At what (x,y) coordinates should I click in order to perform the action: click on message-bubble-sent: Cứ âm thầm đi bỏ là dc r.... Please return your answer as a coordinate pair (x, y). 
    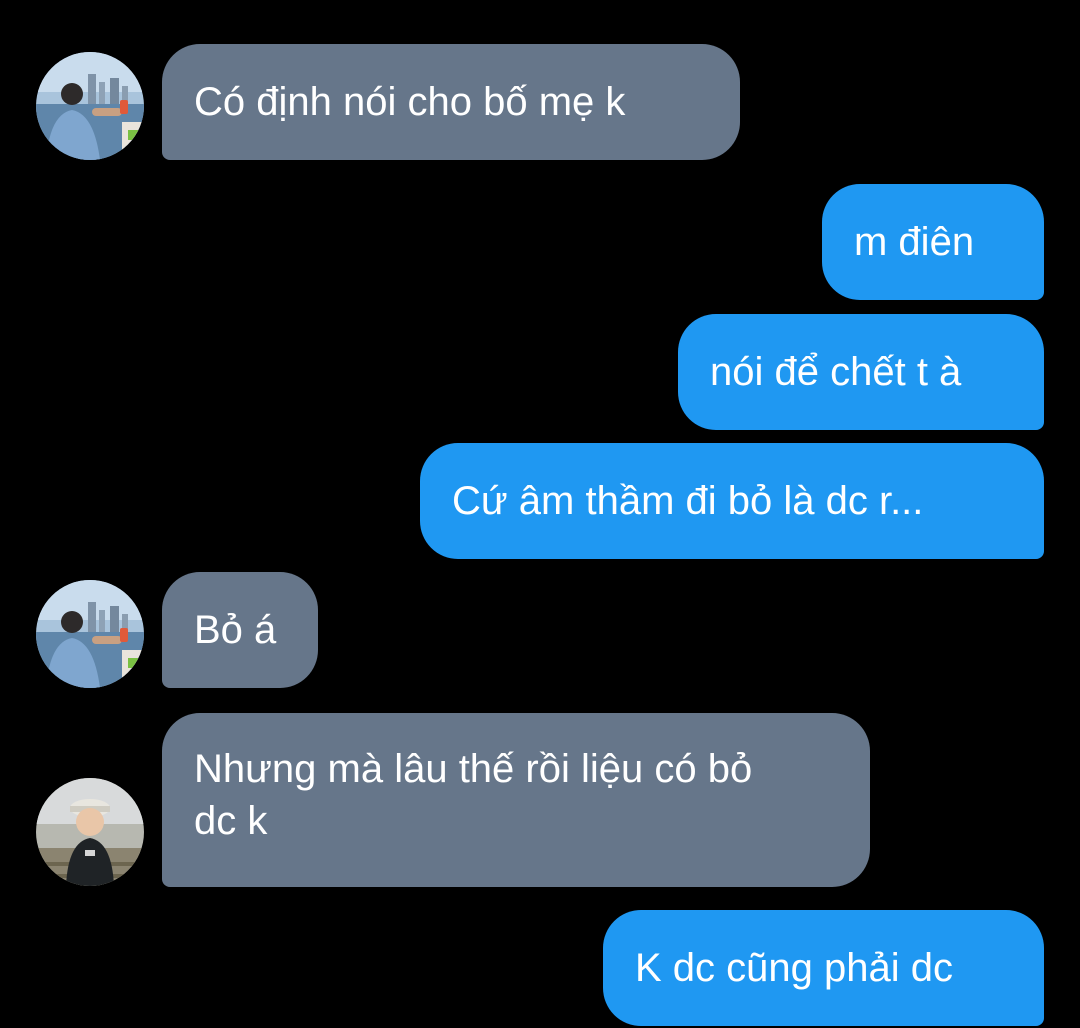
    Looking at the image, I should click on (732, 501).